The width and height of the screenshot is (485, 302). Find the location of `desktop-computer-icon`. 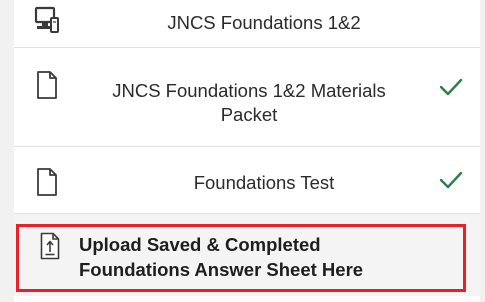

desktop-computer-icon is located at coordinates (47, 23).